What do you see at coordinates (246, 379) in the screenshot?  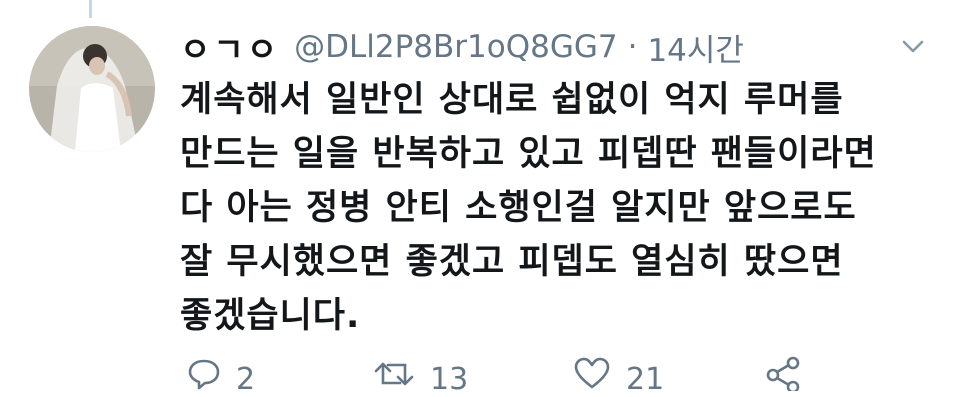 I see `reply-count: 2` at bounding box center [246, 379].